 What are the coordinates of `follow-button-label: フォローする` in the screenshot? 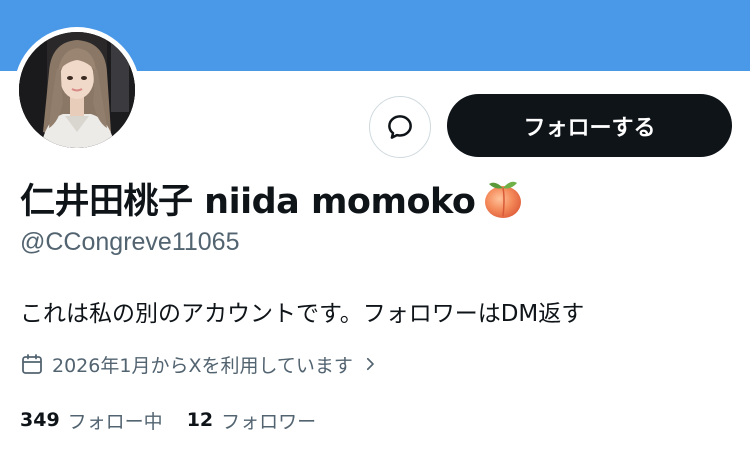 It's located at (589, 128).